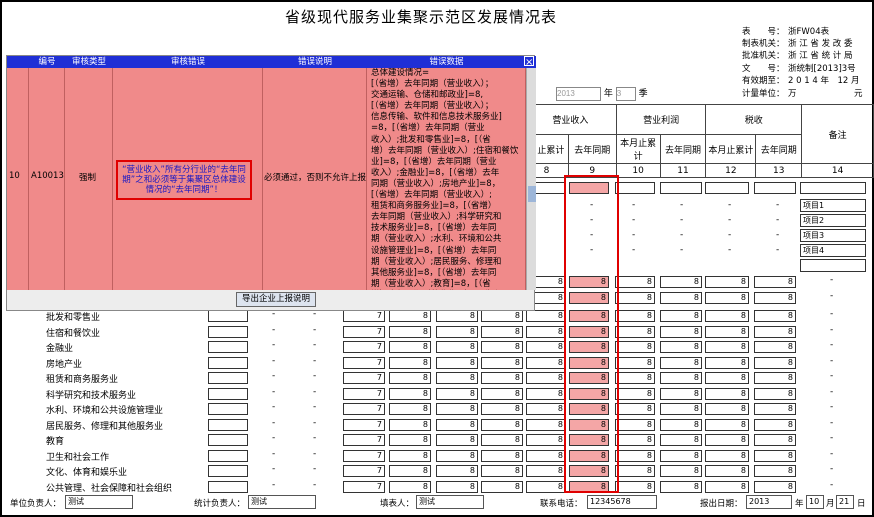  Describe the element at coordinates (833, 265) in the screenshot. I see `note-field` at that location.